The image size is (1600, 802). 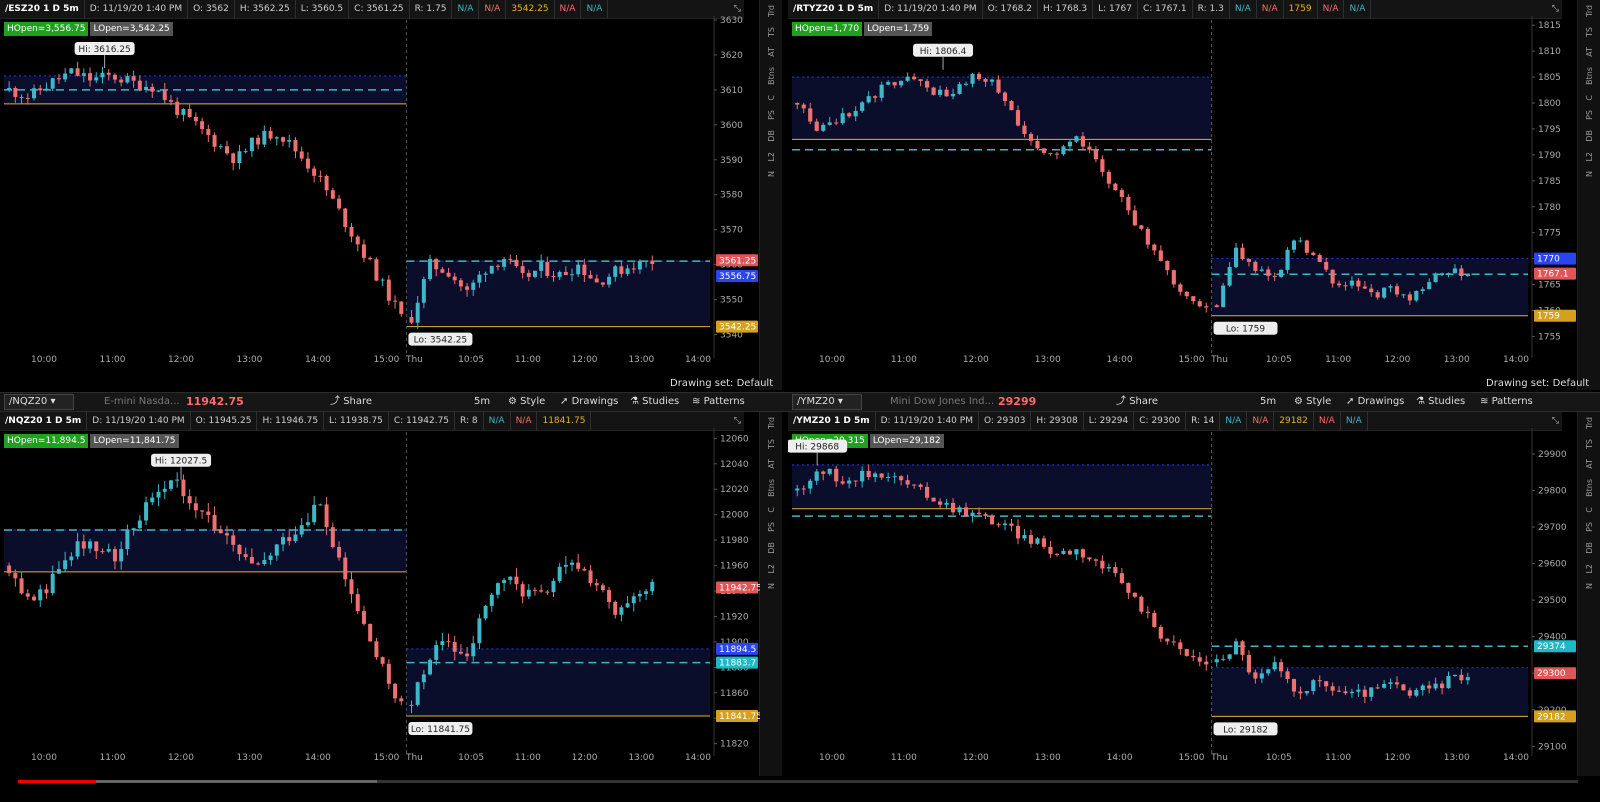 I want to click on patterns-button-left: ≋ Patterns, so click(x=718, y=402).